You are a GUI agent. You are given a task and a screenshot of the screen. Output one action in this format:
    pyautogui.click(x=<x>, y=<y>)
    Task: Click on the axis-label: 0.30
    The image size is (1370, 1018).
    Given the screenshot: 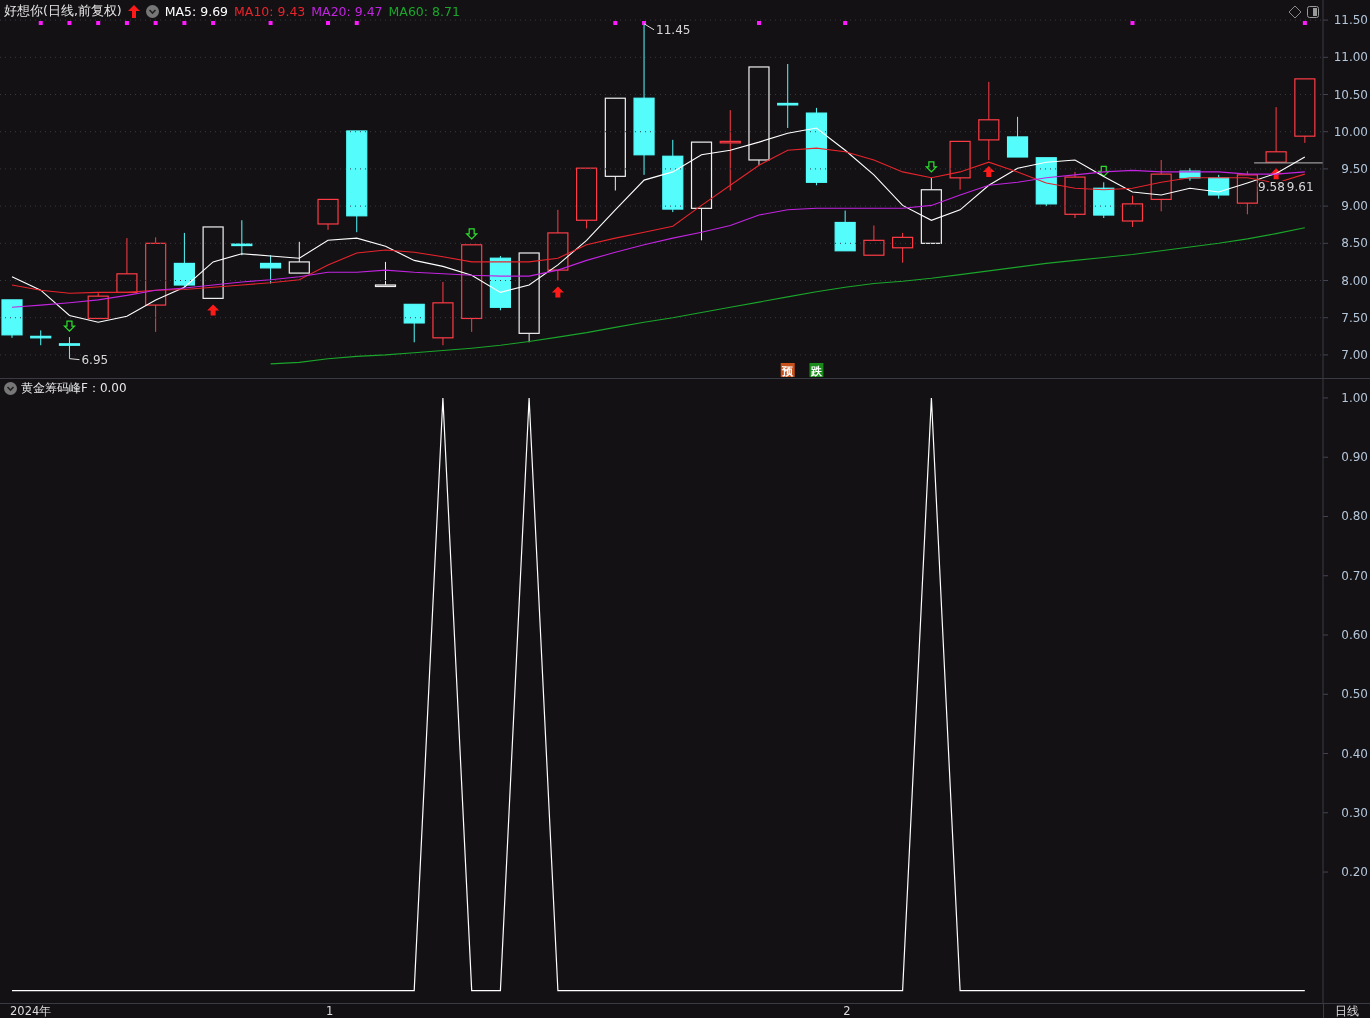 What is the action you would take?
    pyautogui.click(x=1354, y=812)
    